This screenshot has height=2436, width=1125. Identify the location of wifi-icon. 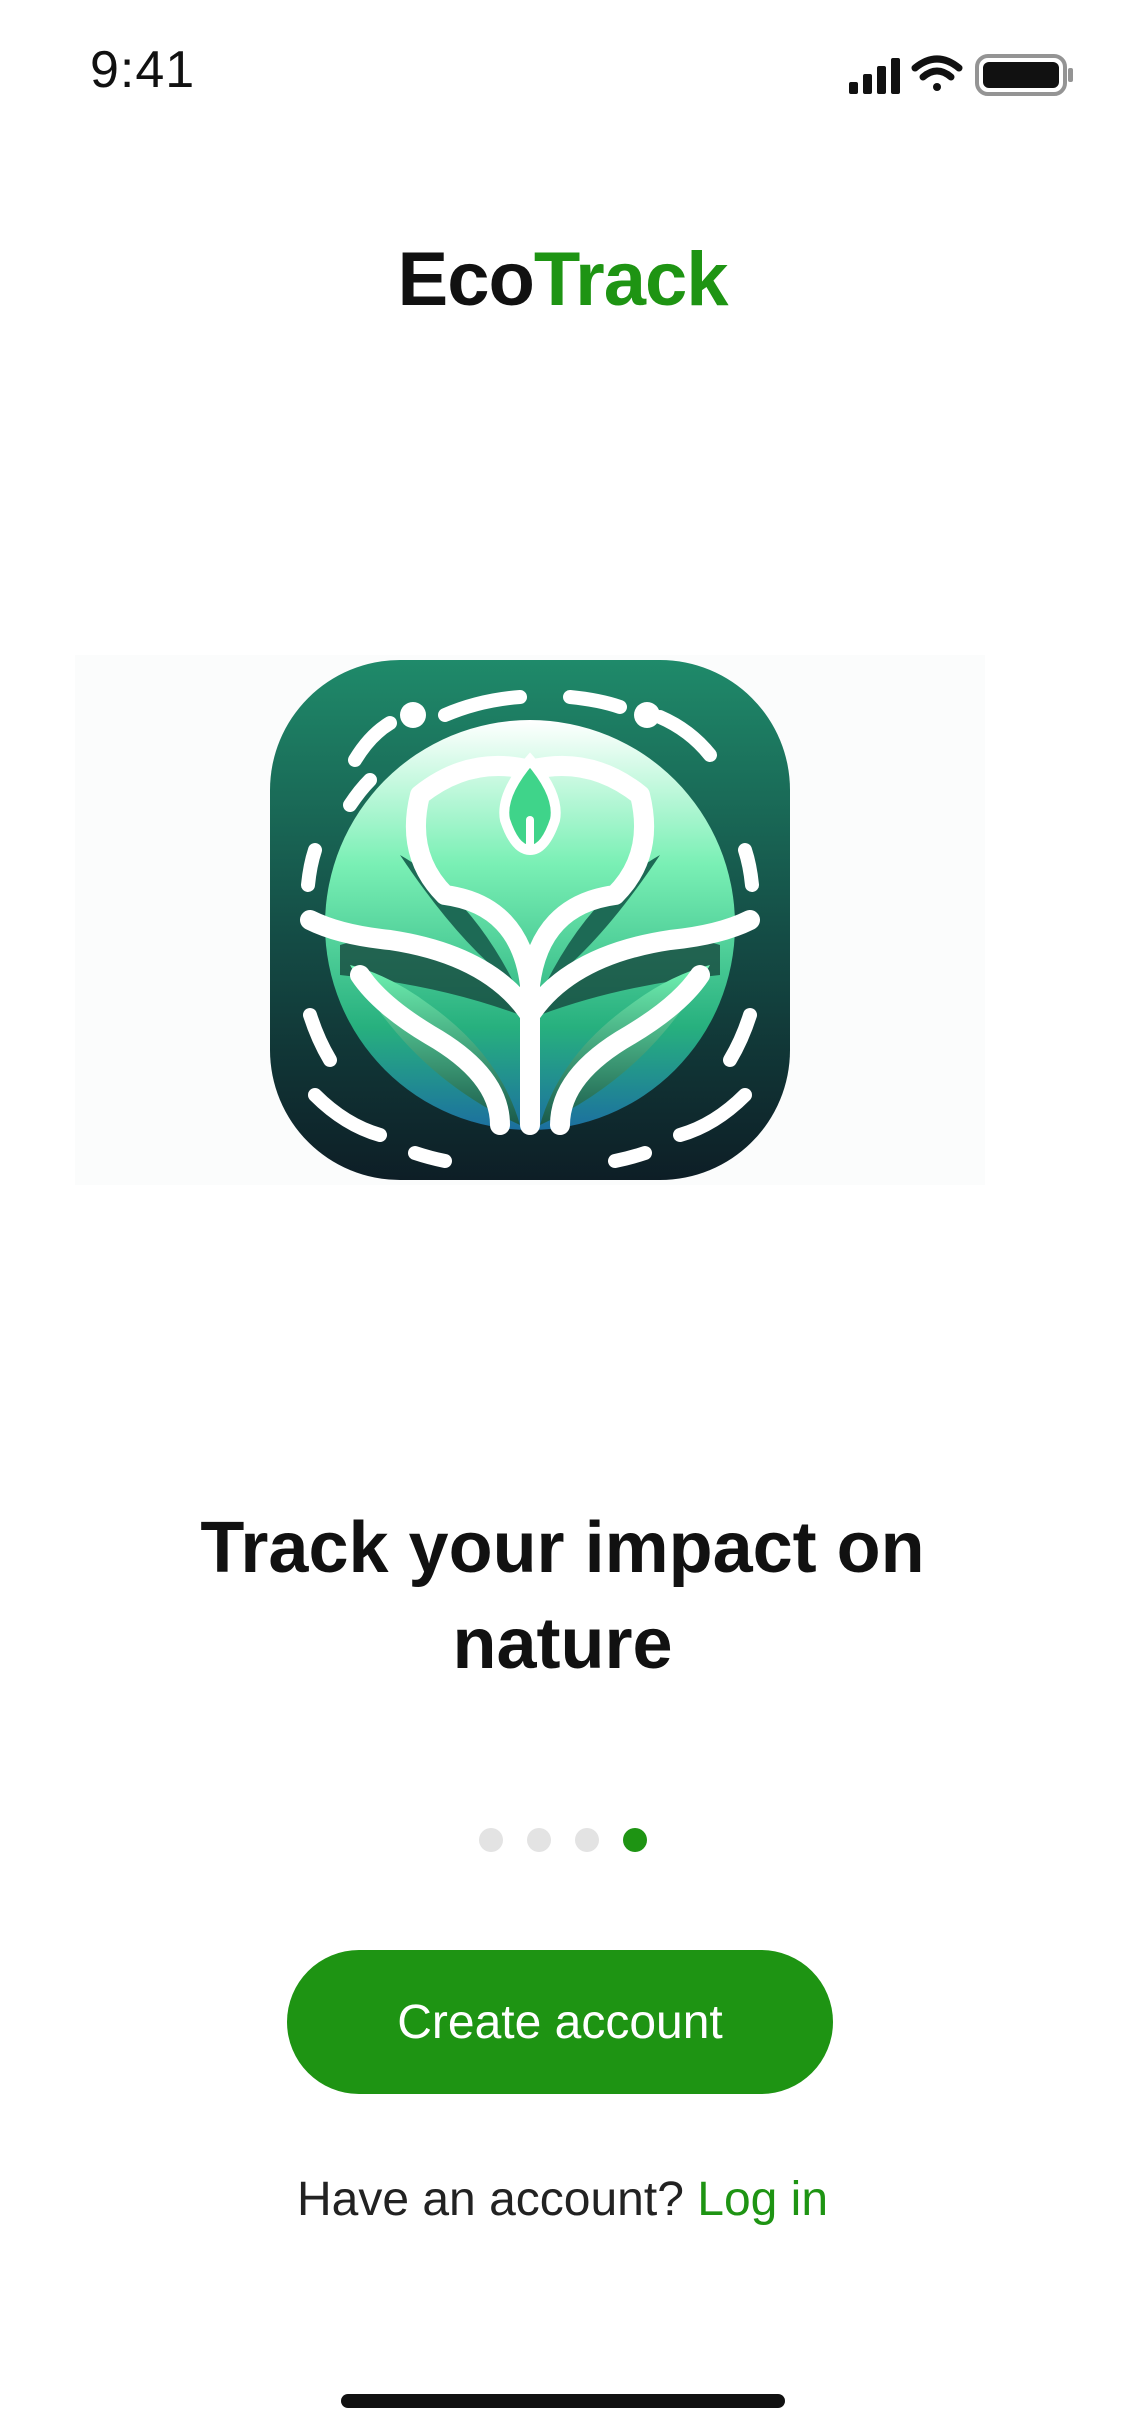
(937, 73).